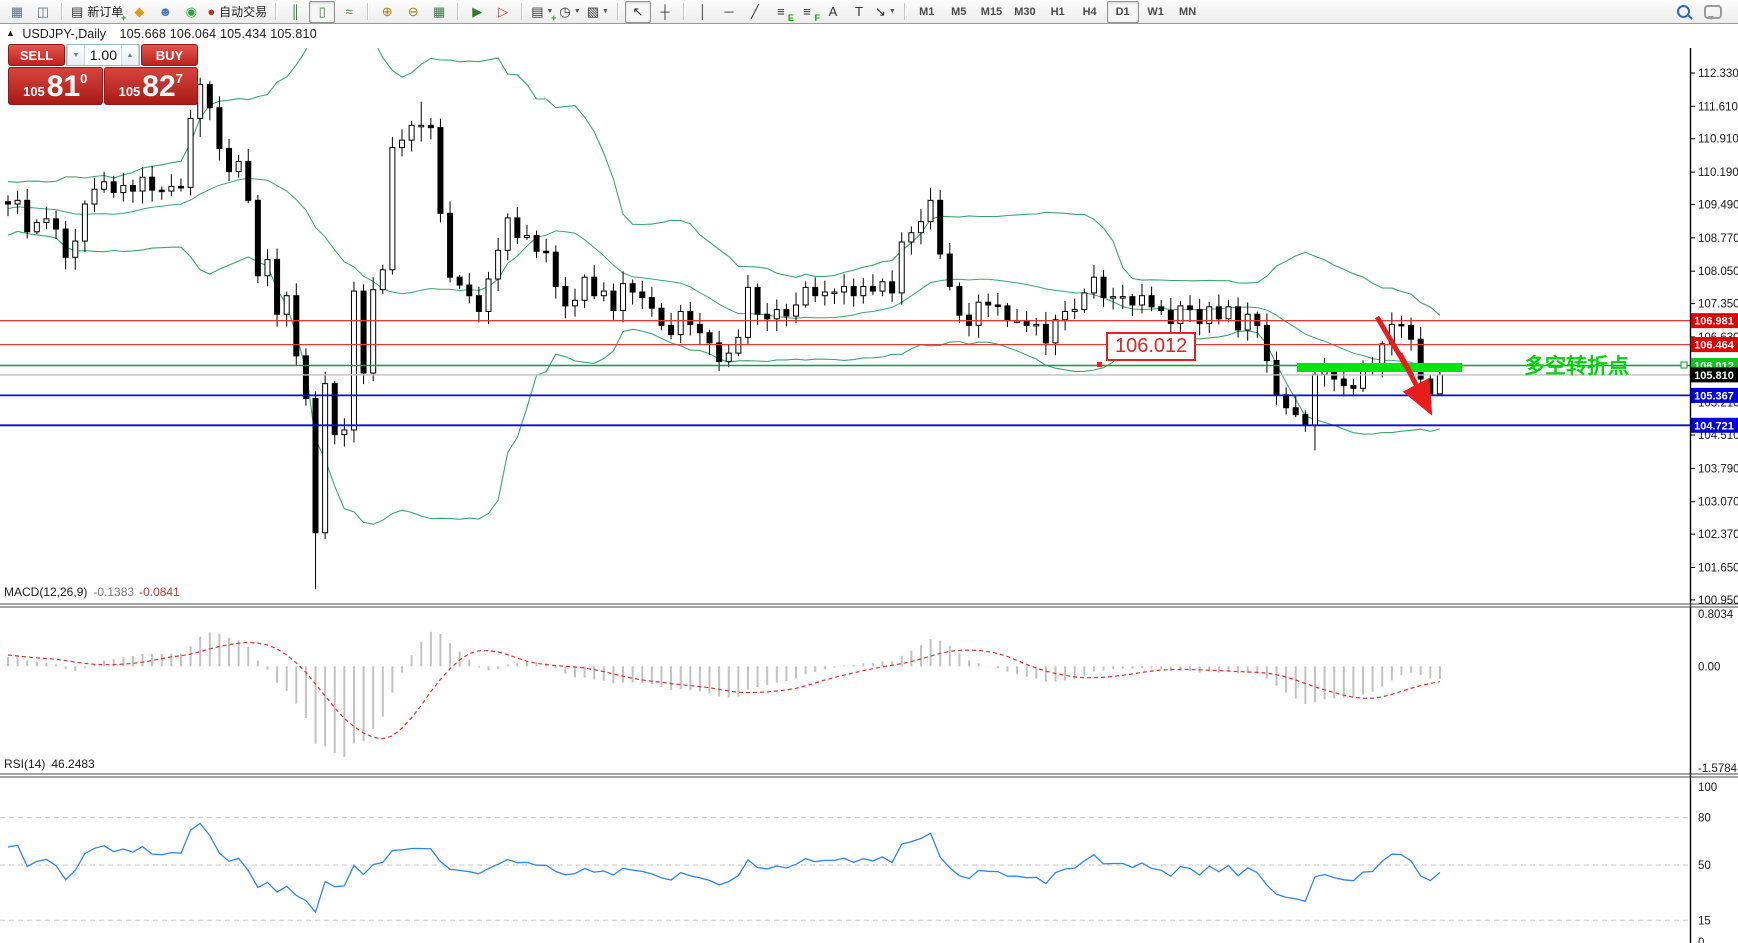  Describe the element at coordinates (139, 12) in the screenshot. I see `market-icon: ◆` at that location.